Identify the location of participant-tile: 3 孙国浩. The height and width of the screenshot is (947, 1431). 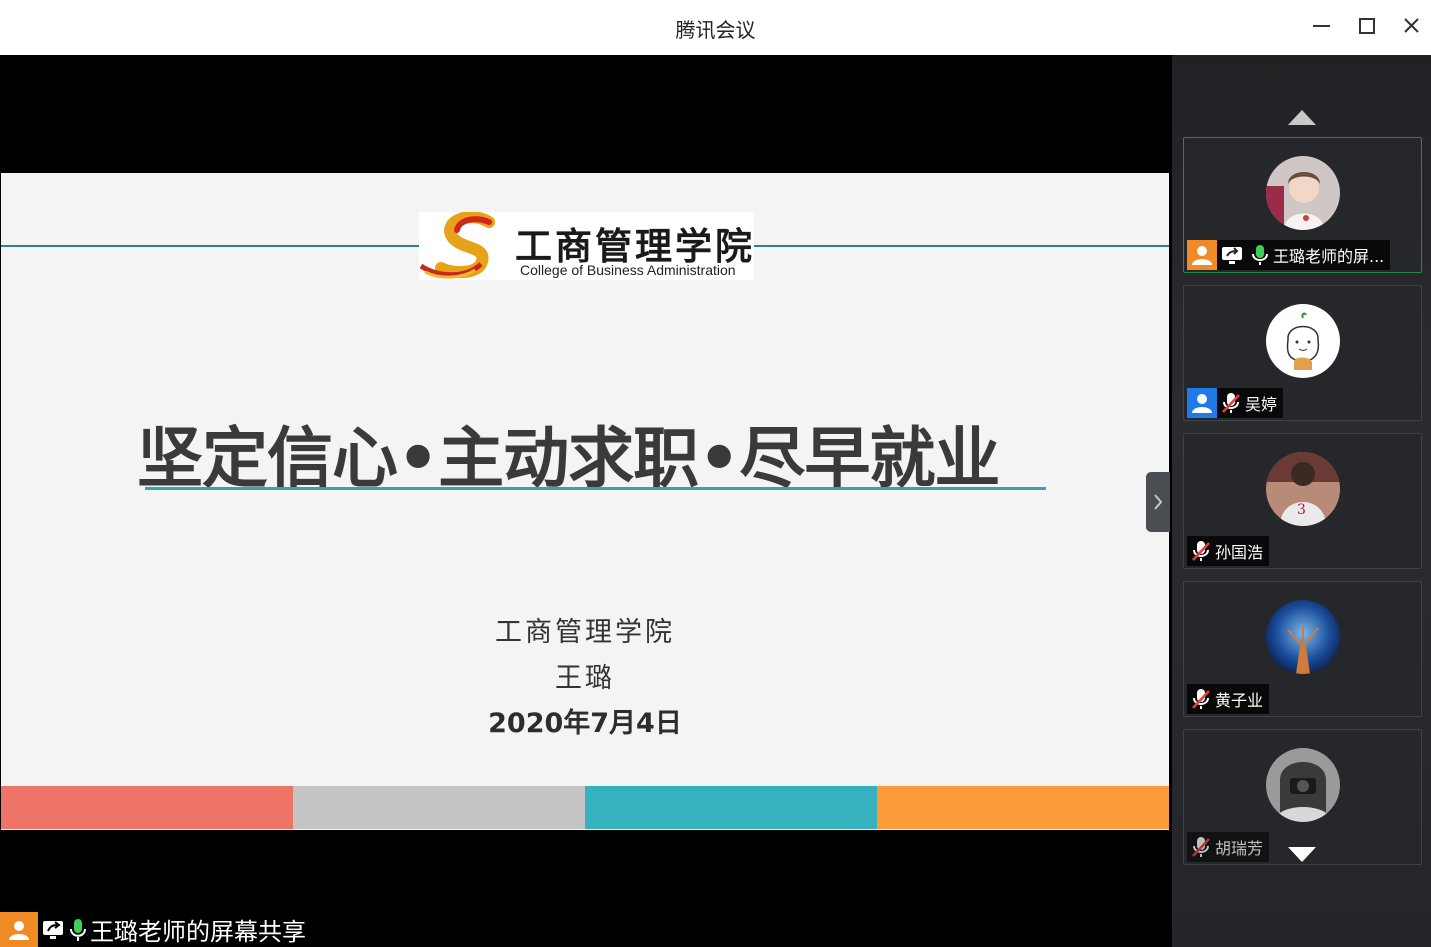
(1302, 501).